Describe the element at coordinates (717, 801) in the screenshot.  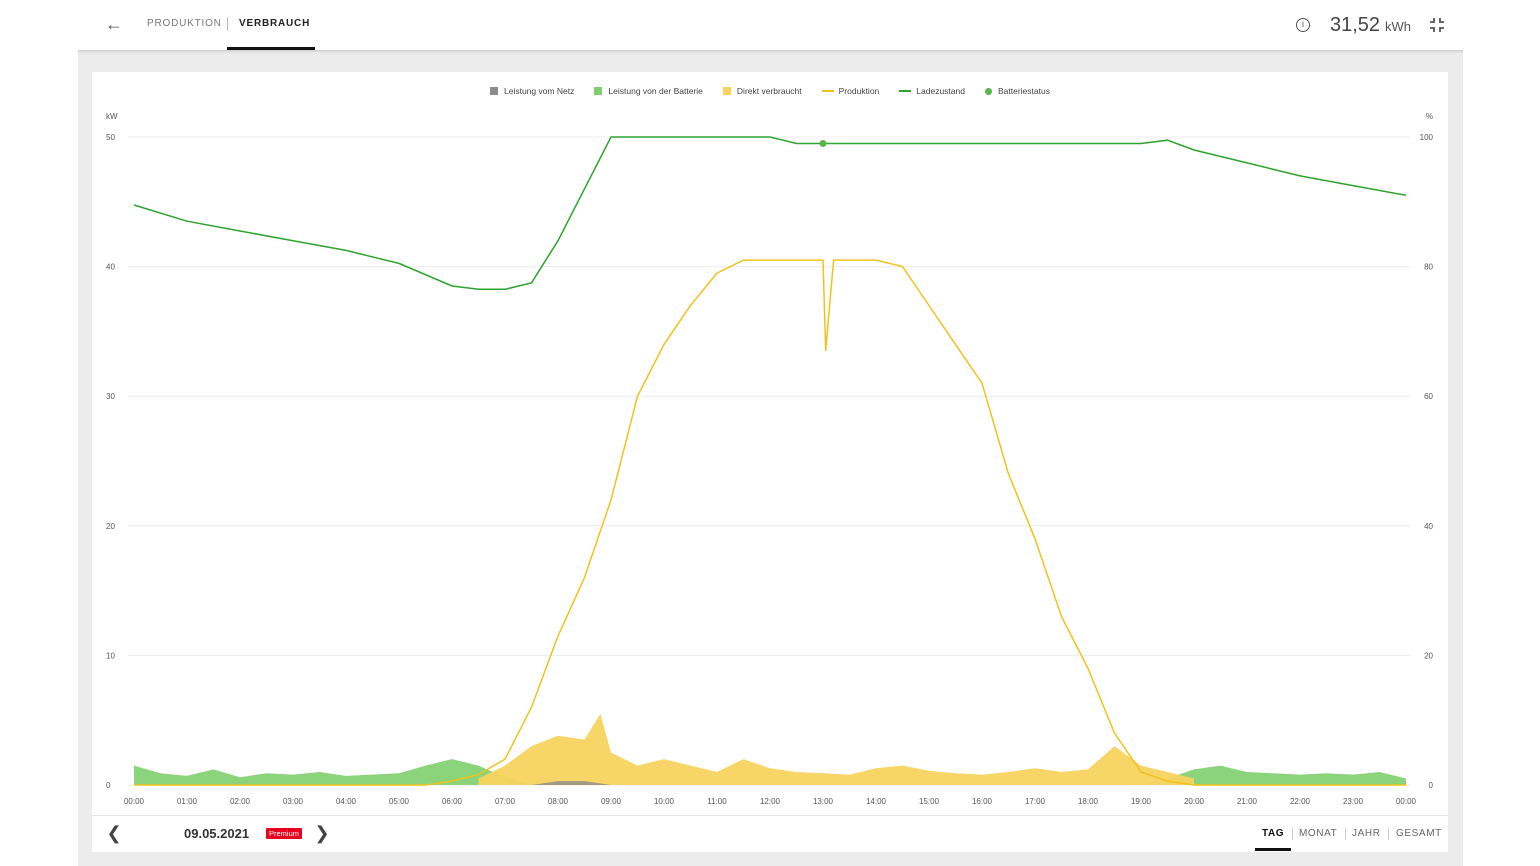
I see `x-tick-label: 11:00` at that location.